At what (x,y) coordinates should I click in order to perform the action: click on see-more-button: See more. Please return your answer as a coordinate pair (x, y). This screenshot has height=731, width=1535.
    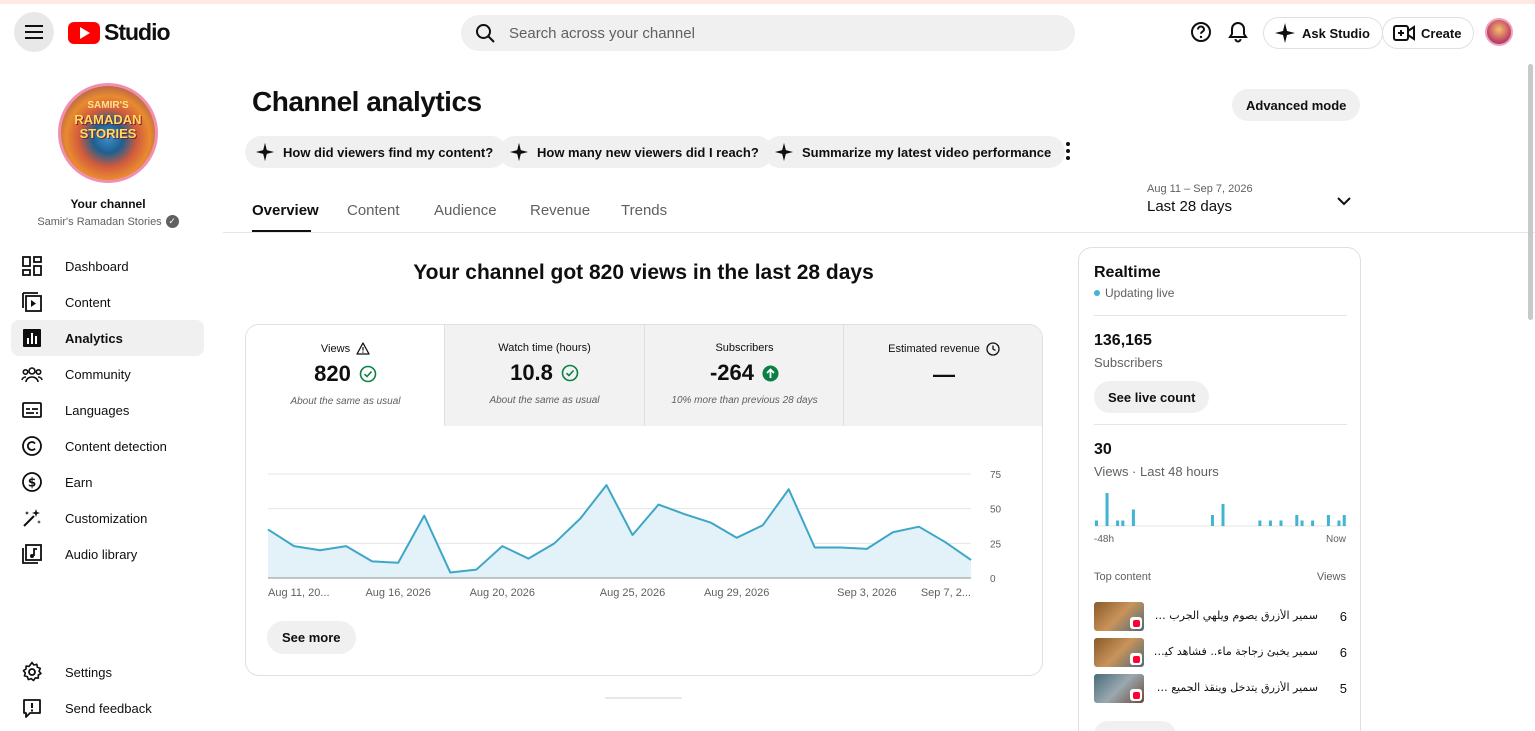
    Looking at the image, I should click on (311, 637).